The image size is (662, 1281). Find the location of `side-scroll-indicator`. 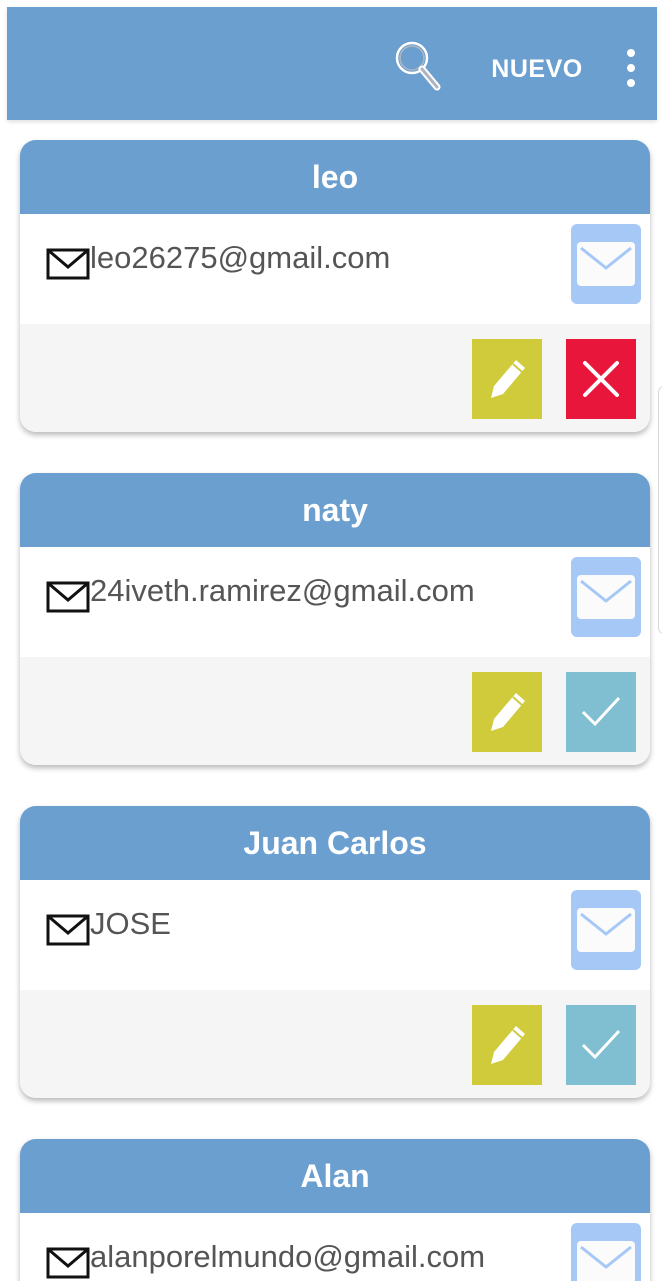

side-scroll-indicator is located at coordinates (660, 510).